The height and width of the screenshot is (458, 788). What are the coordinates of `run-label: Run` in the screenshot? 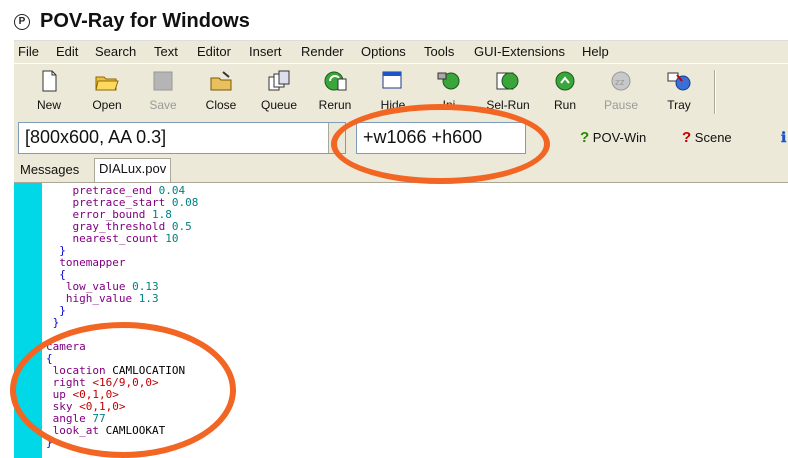 It's located at (564, 105).